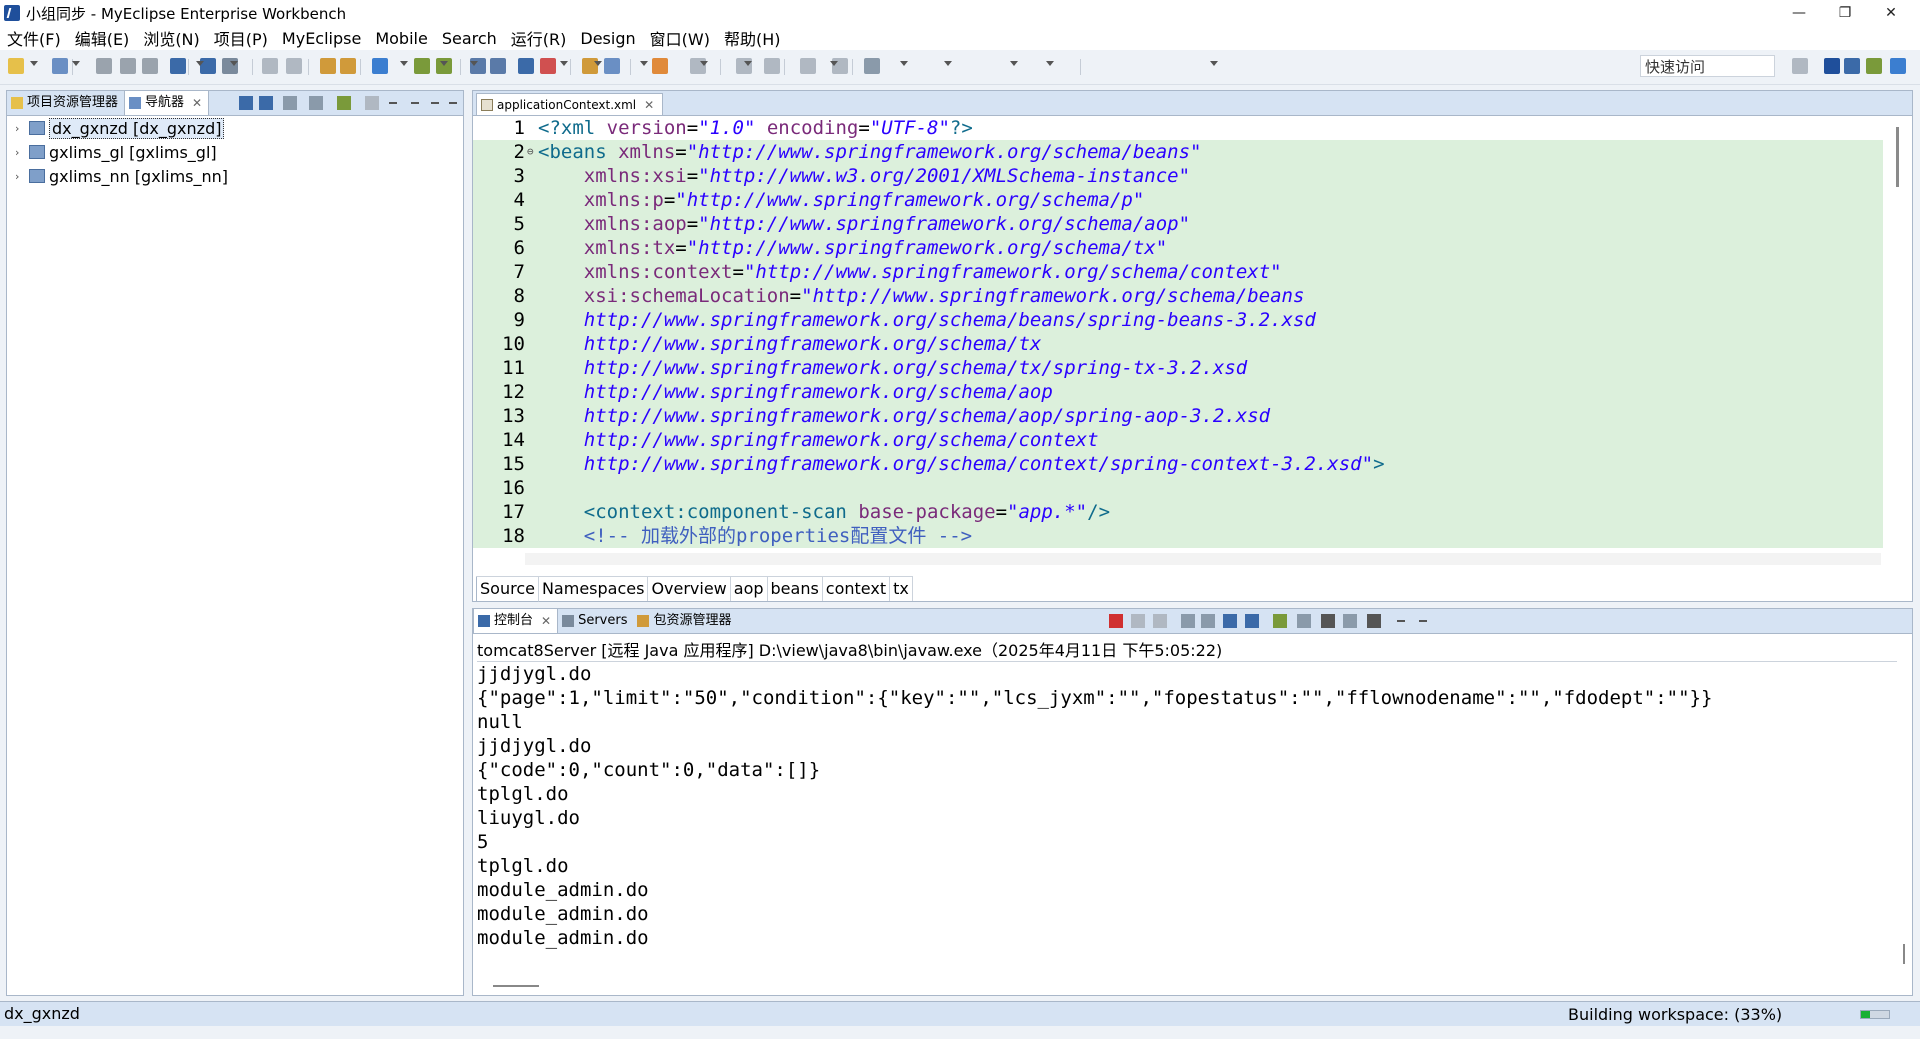 Image resolution: width=1920 pixels, height=1039 pixels. What do you see at coordinates (749, 589) in the screenshot?
I see `editor-view-tab: aop` at bounding box center [749, 589].